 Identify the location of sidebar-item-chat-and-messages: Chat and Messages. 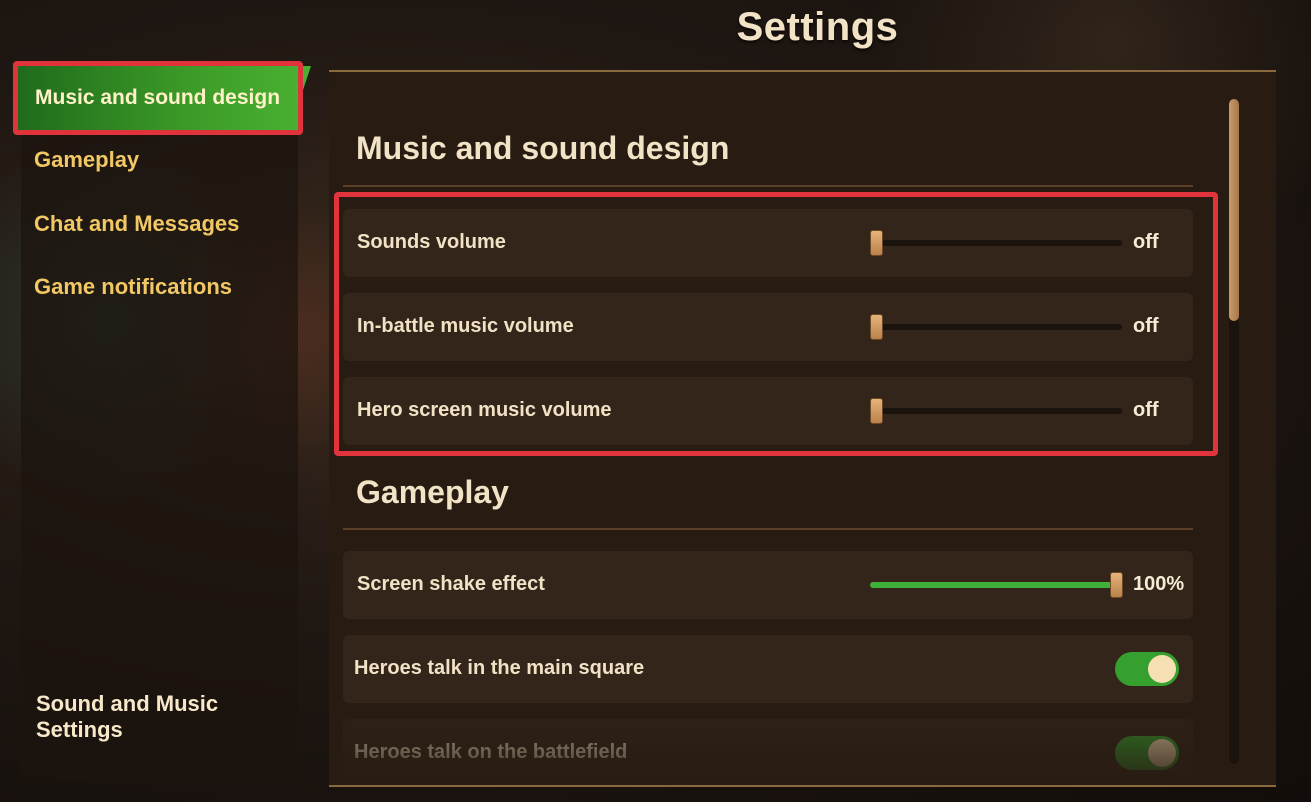
(136, 224).